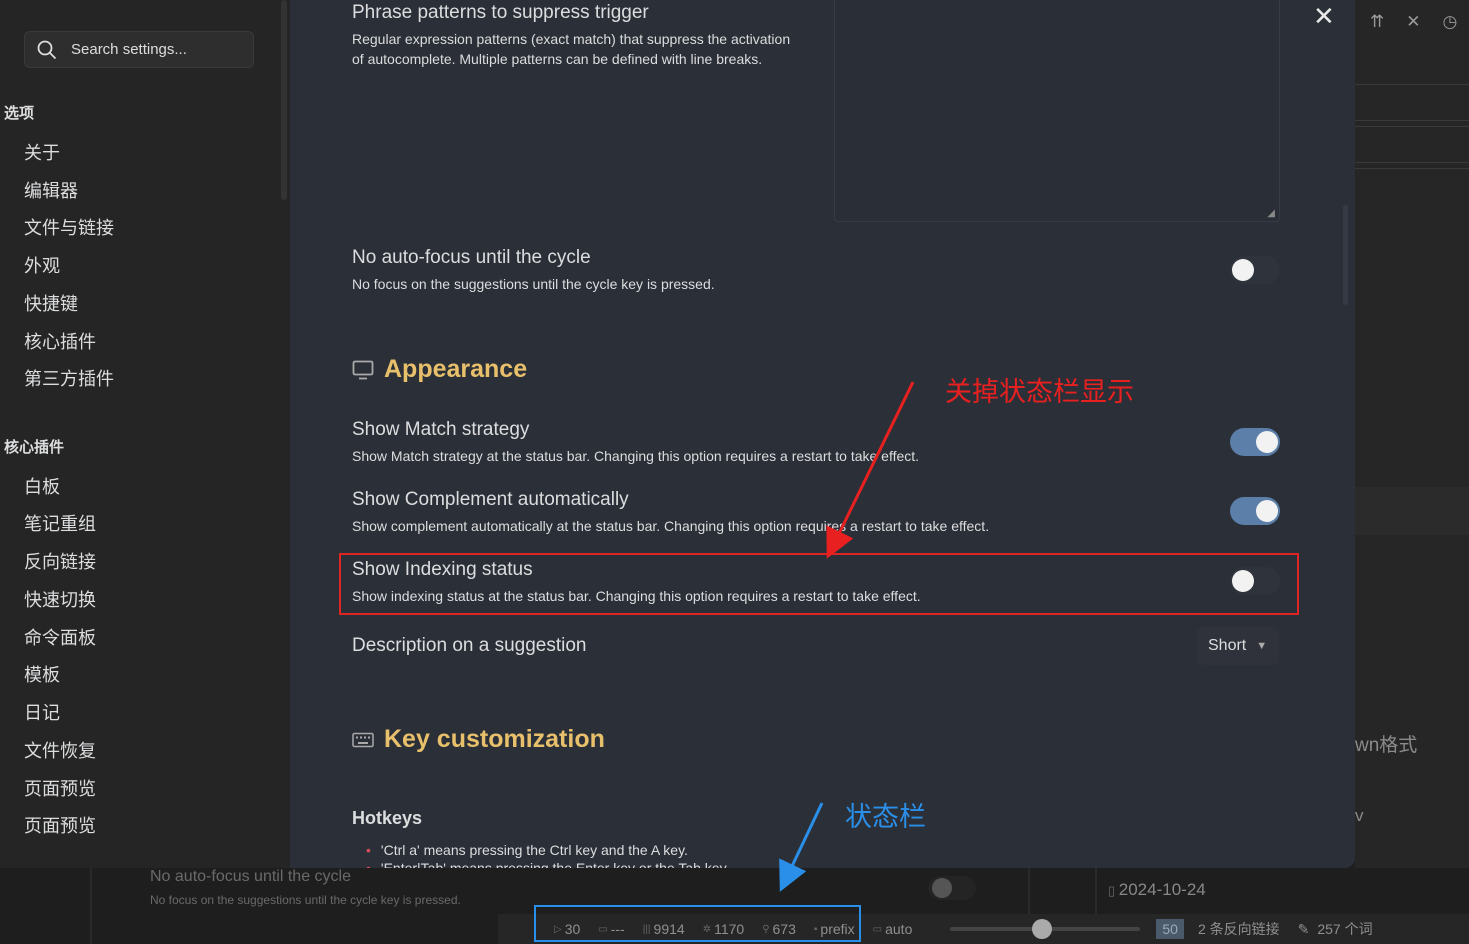 The height and width of the screenshot is (944, 1469). Describe the element at coordinates (469, 645) in the screenshot. I see `description-title: Description on a suggestion` at that location.